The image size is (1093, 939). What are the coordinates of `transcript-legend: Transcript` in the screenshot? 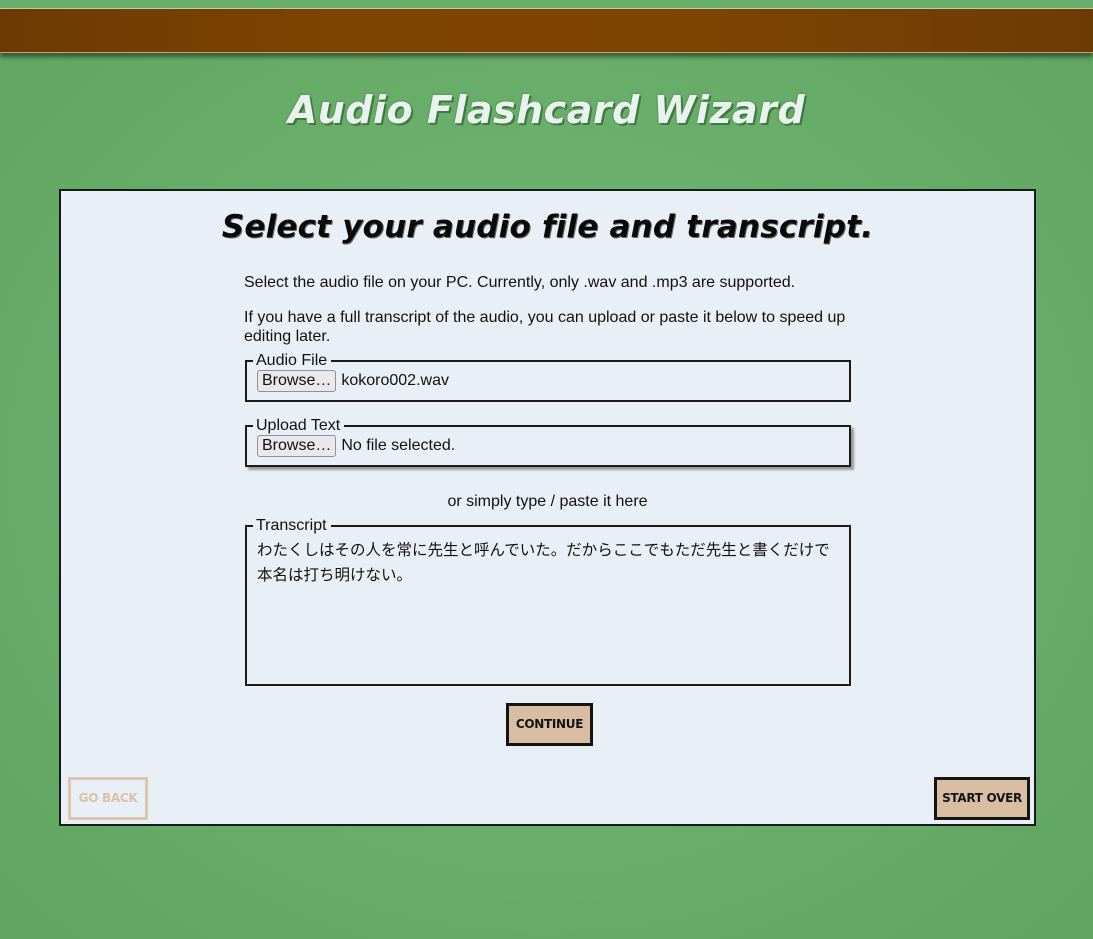 It's located at (291, 525).